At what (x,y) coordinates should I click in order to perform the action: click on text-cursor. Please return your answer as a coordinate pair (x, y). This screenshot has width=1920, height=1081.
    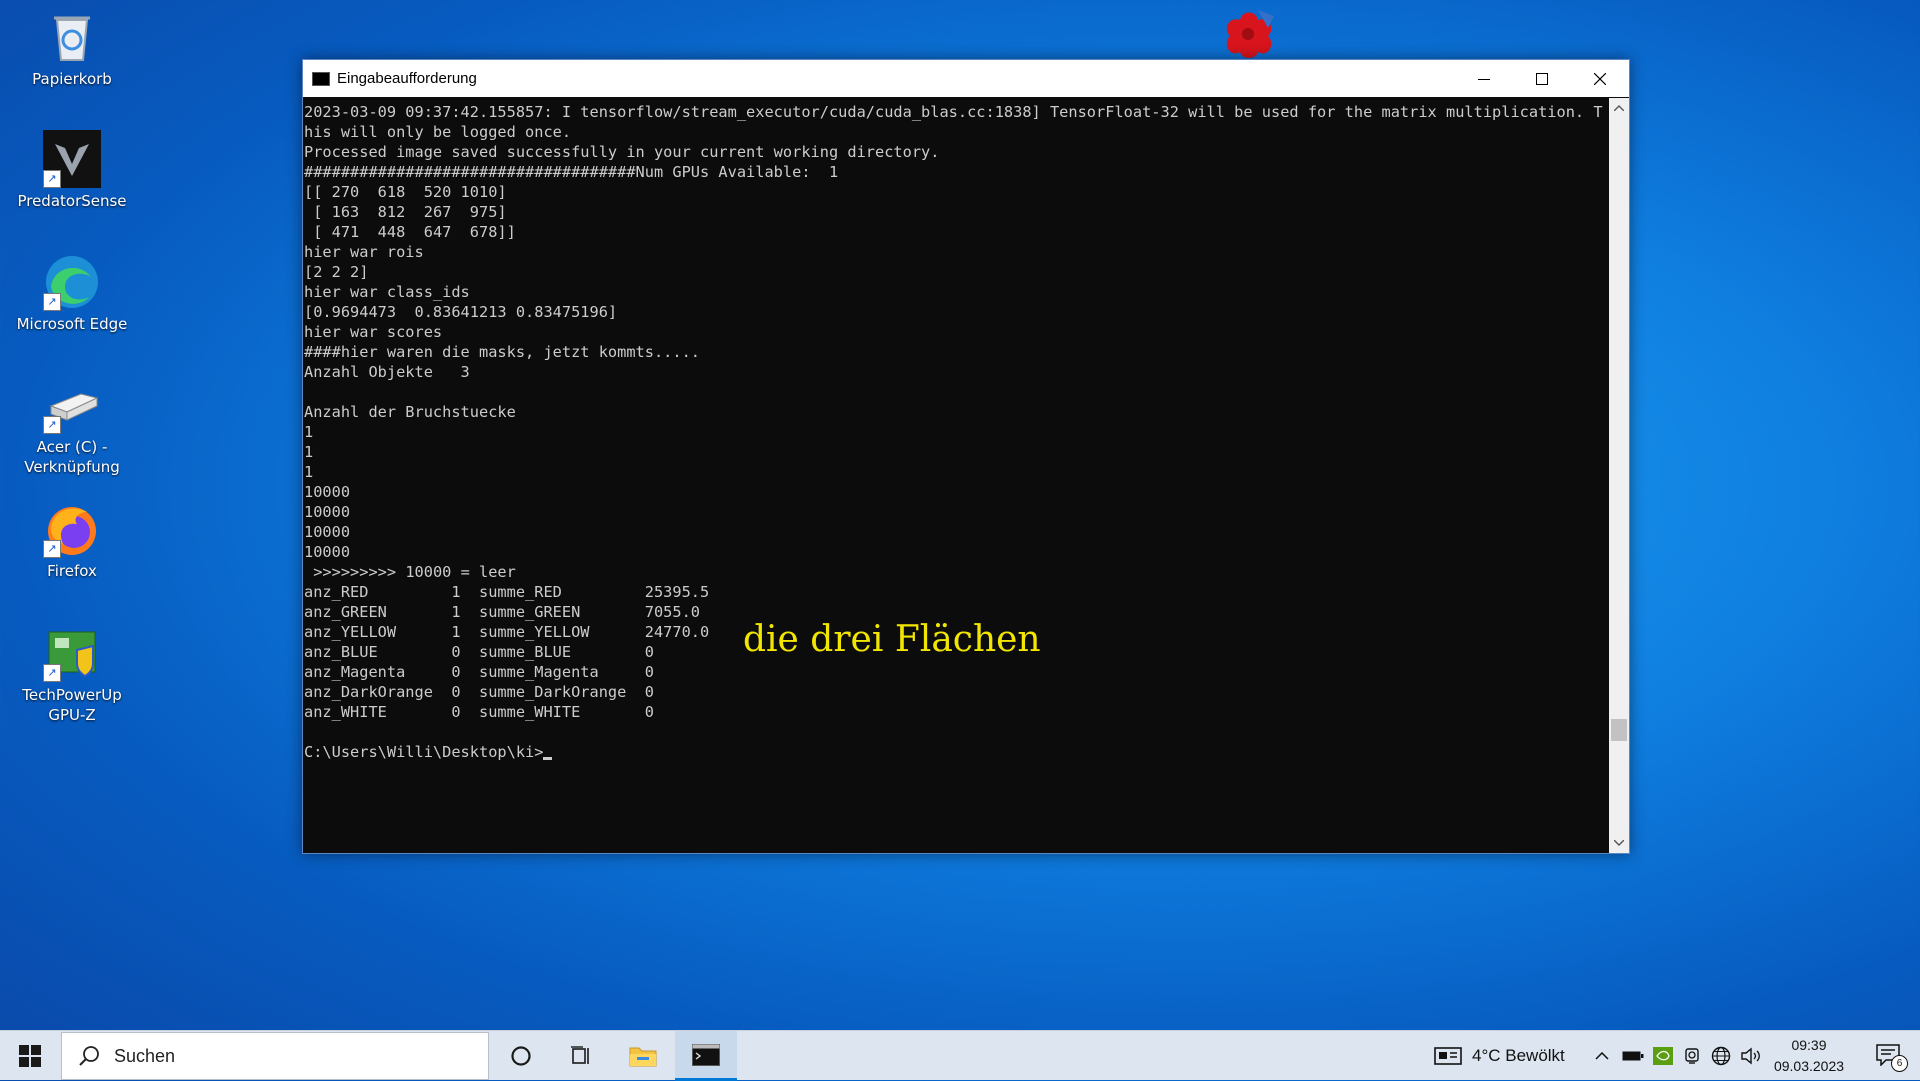
    Looking at the image, I should click on (548, 758).